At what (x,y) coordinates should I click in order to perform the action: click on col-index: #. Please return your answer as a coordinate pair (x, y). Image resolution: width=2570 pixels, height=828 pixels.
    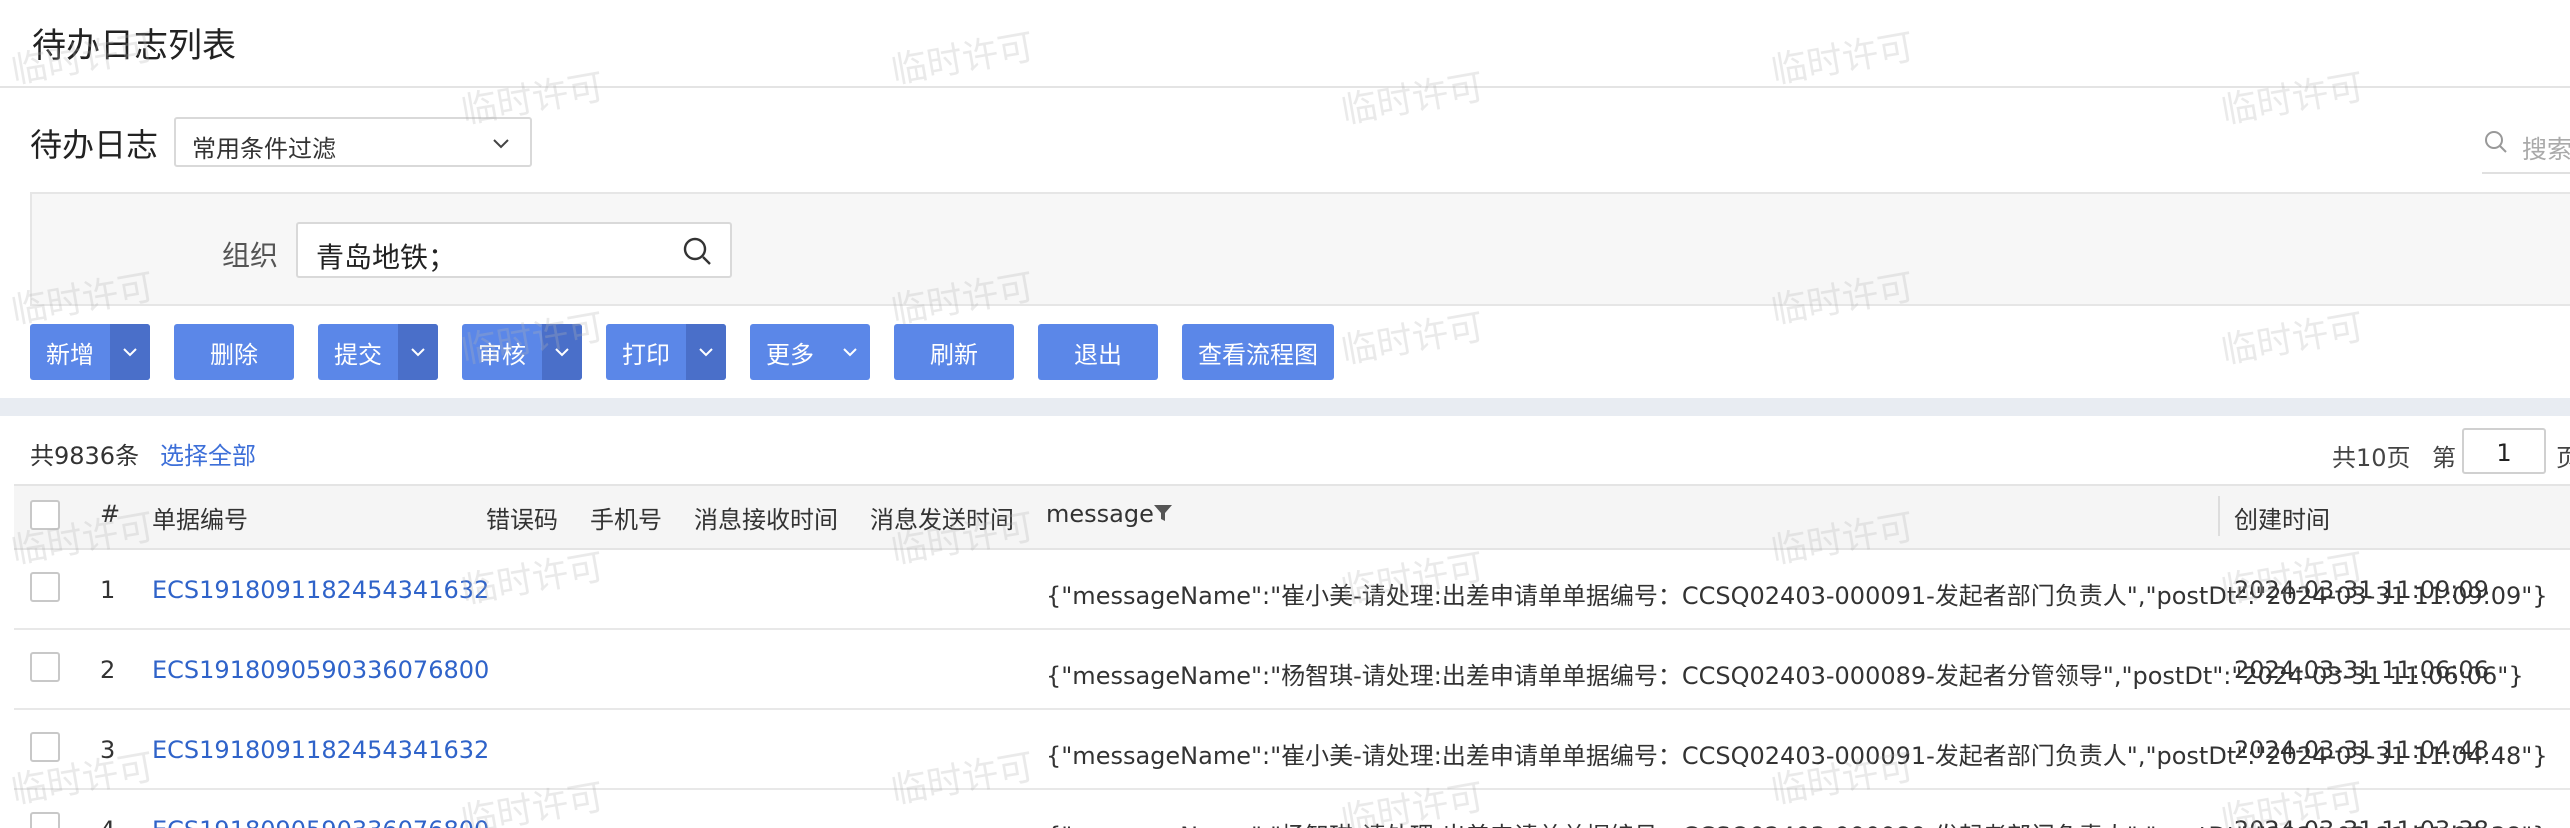
    Looking at the image, I should click on (110, 514).